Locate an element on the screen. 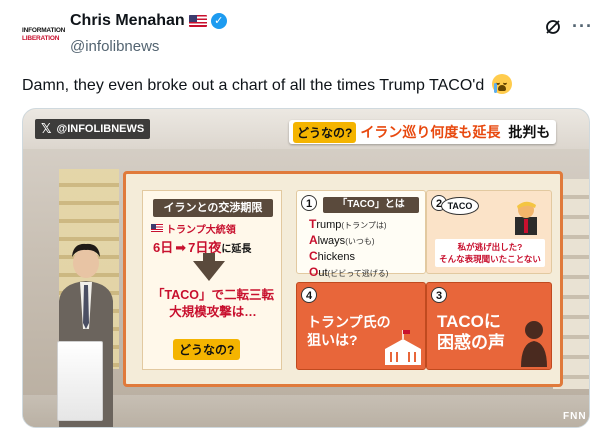 This screenshot has height=434, width=600. card-trump-aim: 4 トランプ氏の 狙いは? is located at coordinates (361, 326).